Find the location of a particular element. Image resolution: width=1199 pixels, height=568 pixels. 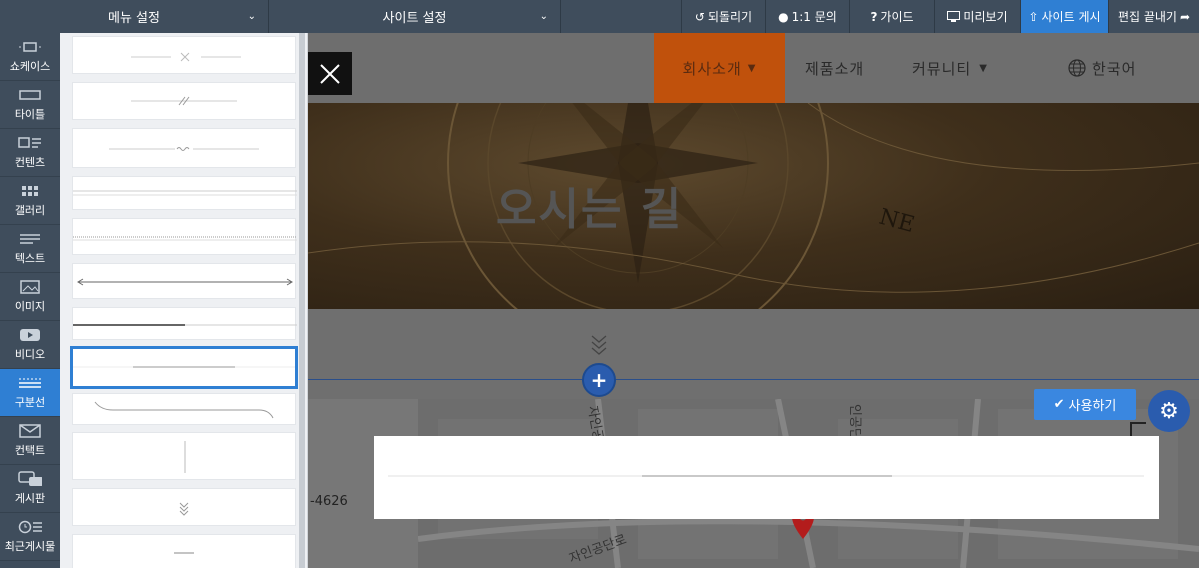

sidebar-item-label: 타이틀 is located at coordinates (30, 114).